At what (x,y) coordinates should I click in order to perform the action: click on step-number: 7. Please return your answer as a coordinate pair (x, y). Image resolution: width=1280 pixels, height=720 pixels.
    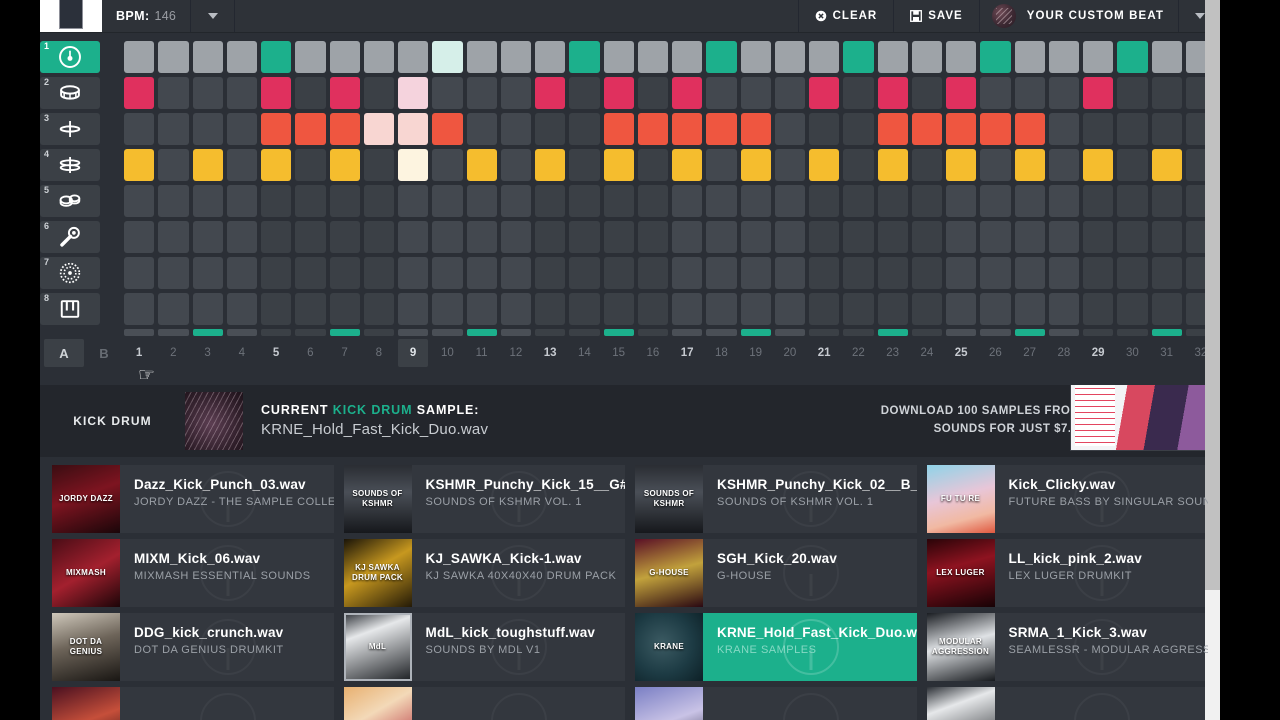
    Looking at the image, I should click on (345, 353).